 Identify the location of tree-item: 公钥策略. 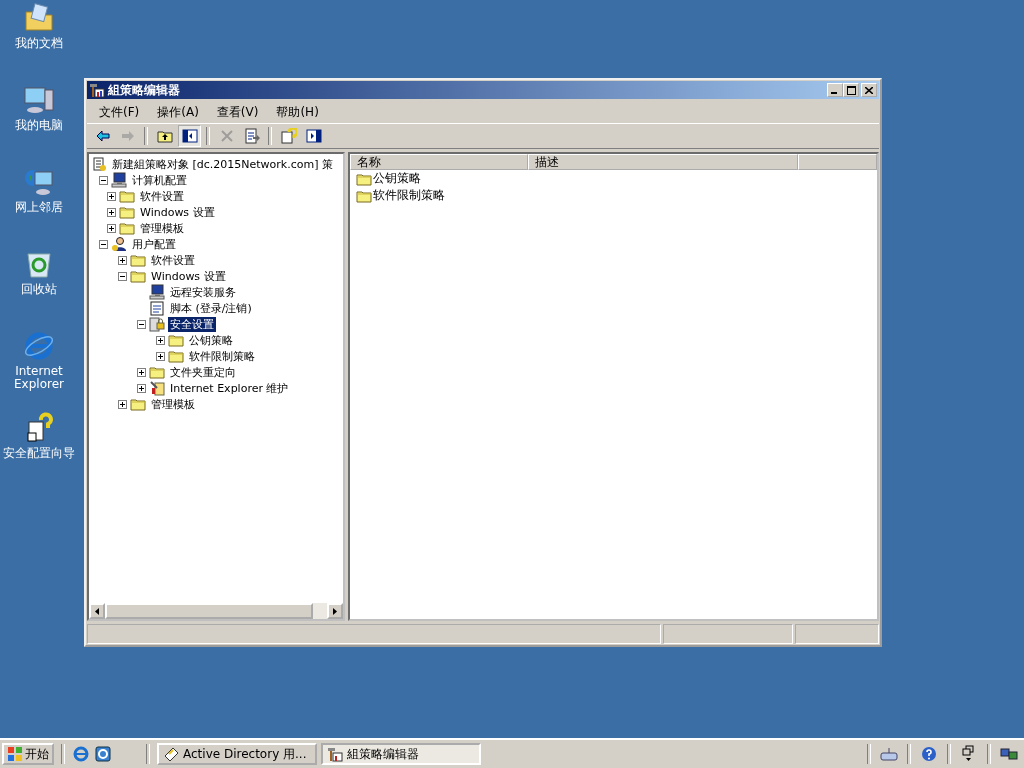
(211, 340).